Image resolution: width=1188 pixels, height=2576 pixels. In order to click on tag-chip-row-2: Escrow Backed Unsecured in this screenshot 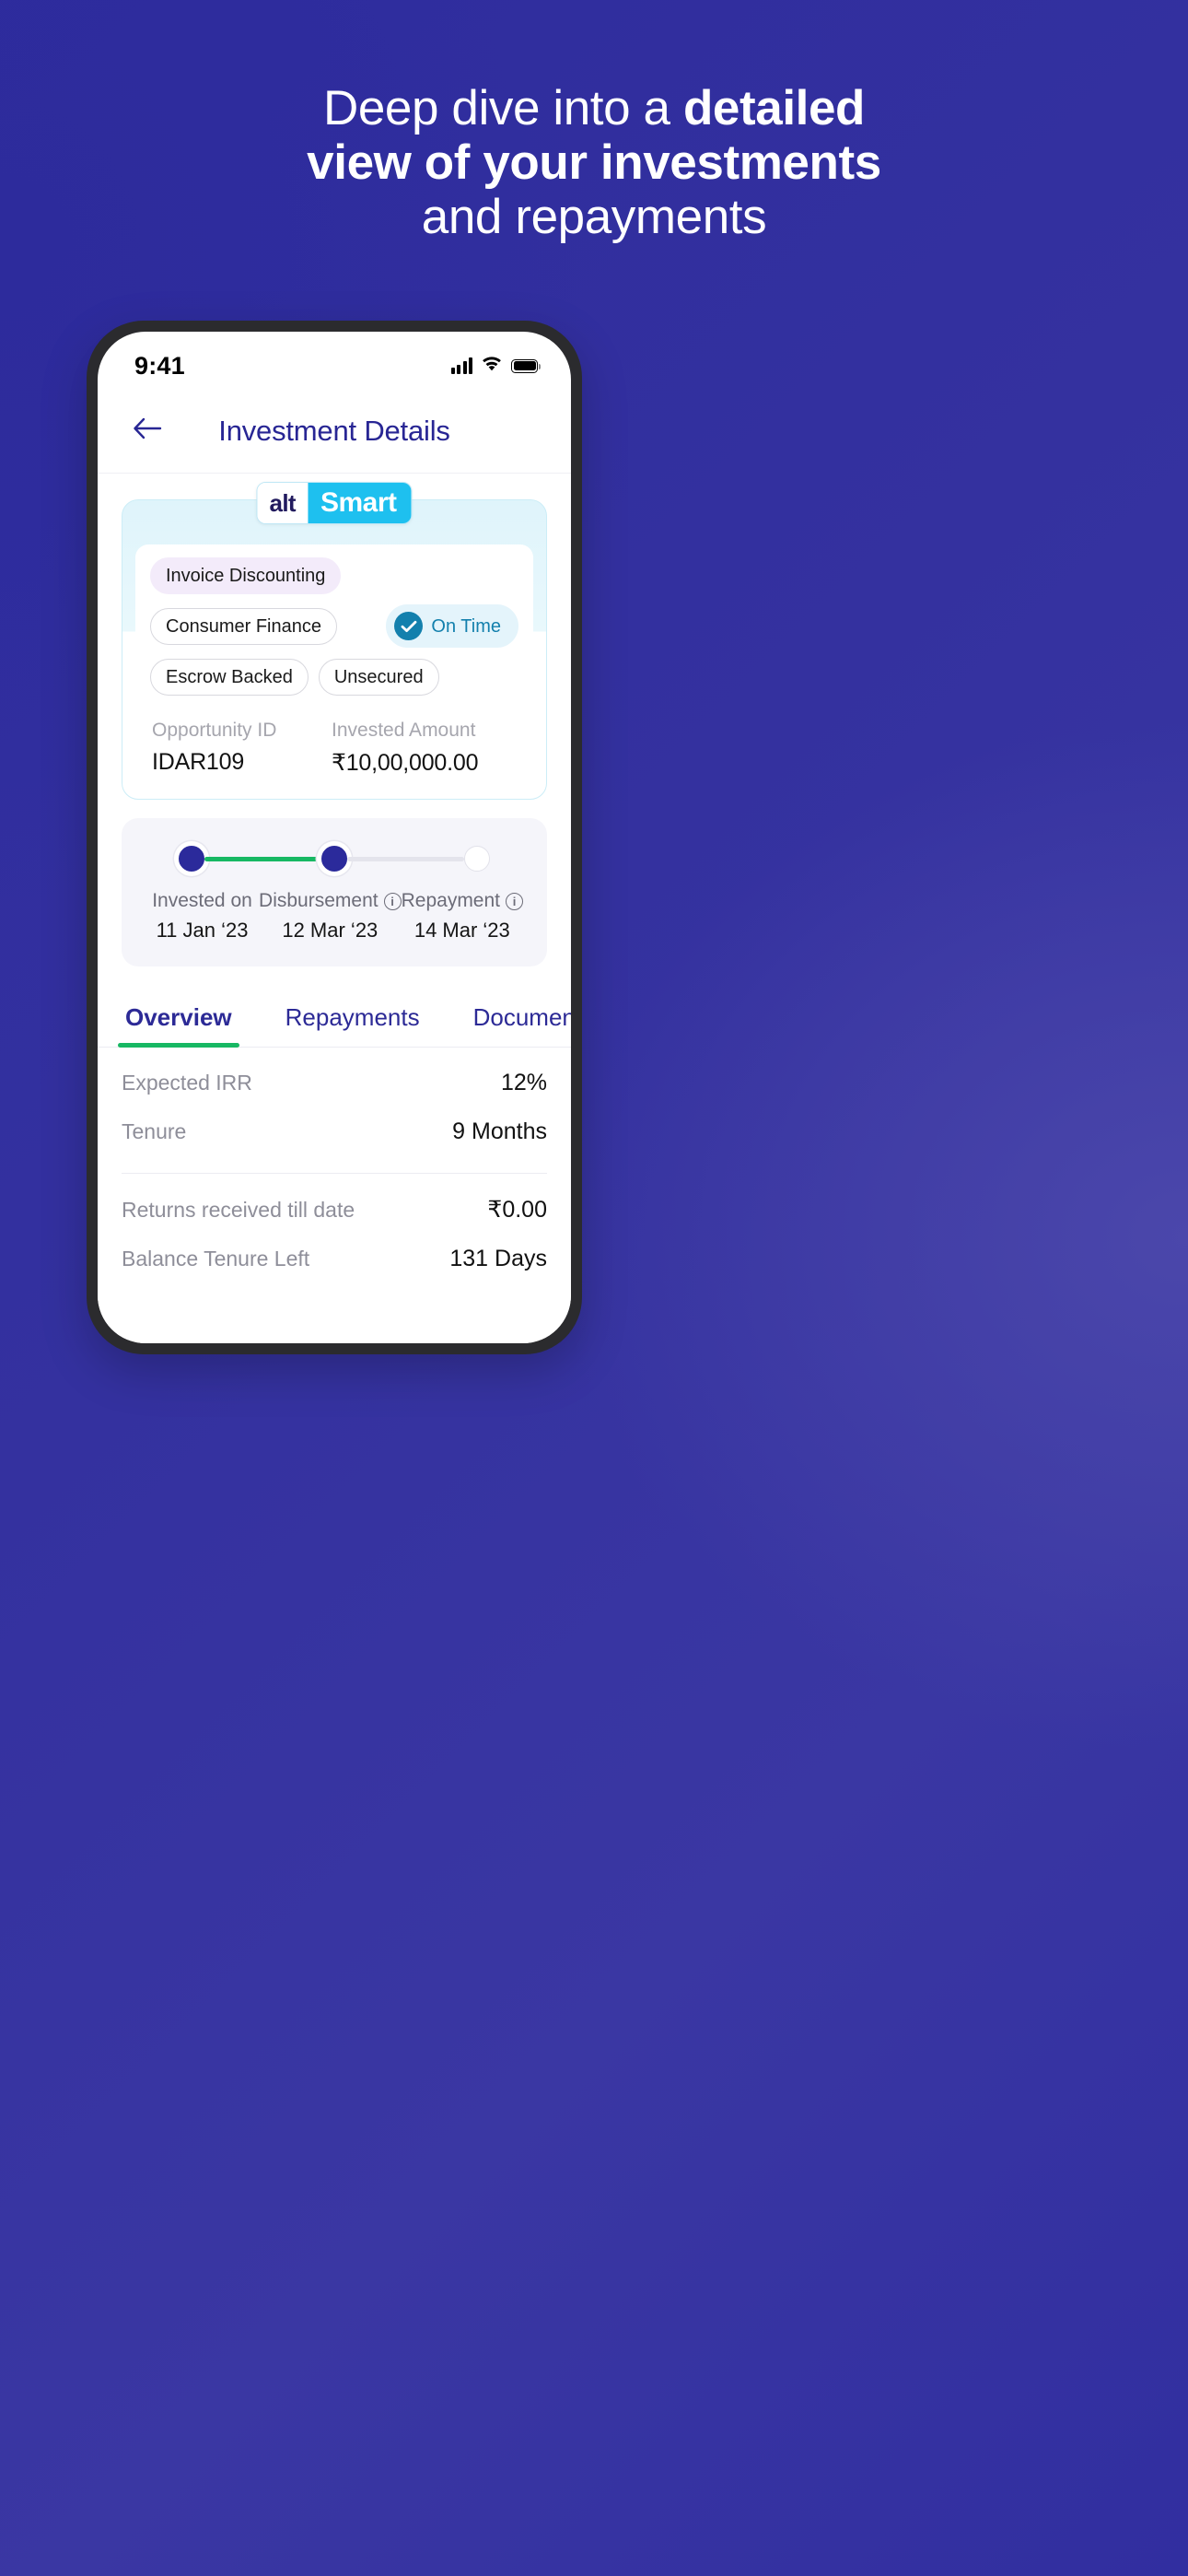, I will do `click(334, 677)`.